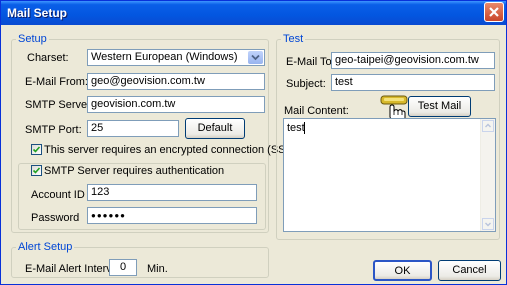  What do you see at coordinates (37, 13) in the screenshot?
I see `window-title: Mail Setup` at bounding box center [37, 13].